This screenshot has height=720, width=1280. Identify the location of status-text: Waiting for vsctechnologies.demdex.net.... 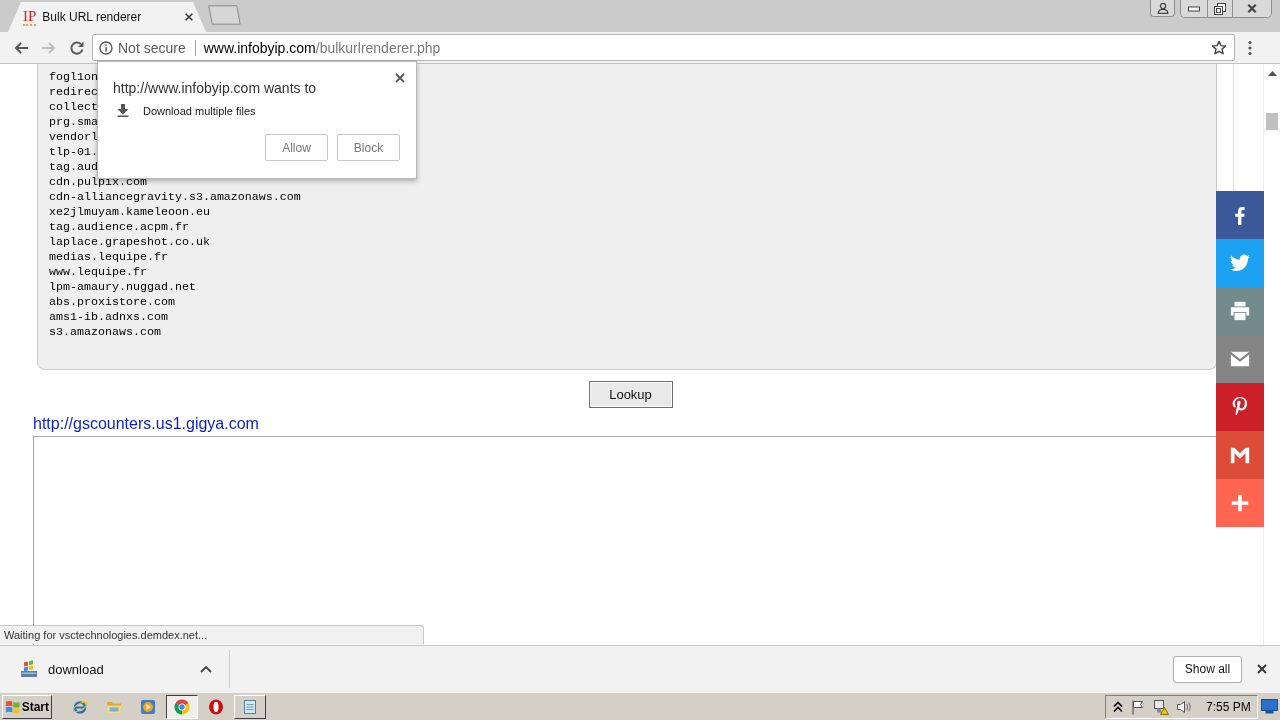
(212, 634).